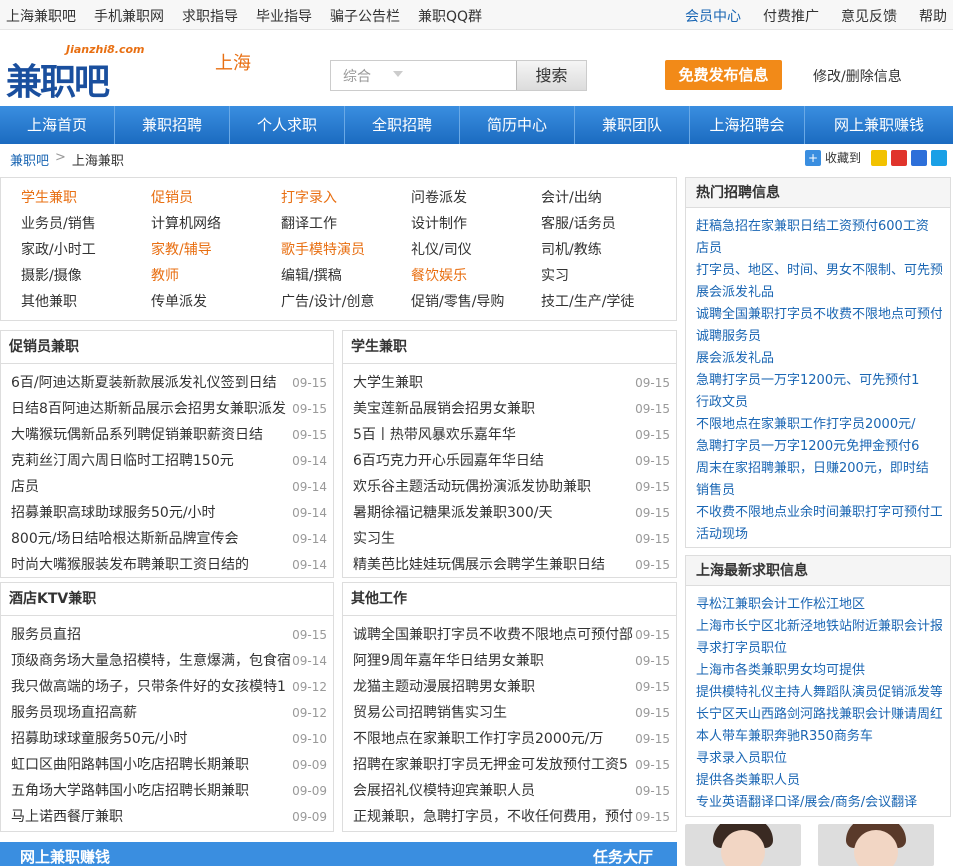 The image size is (953, 867). Describe the element at coordinates (476, 249) in the screenshot. I see `category-link: 礼仪/司仪` at that location.